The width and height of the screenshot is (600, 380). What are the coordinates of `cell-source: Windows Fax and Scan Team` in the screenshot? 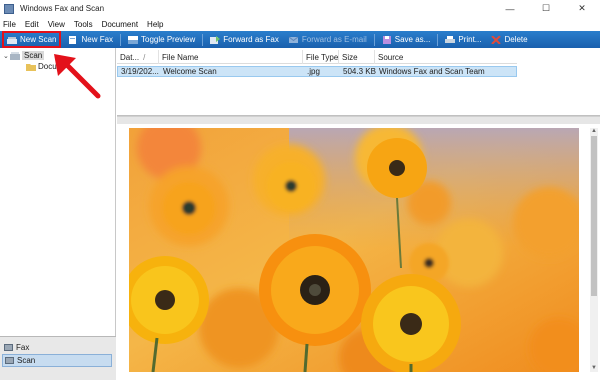 It's located at (432, 71).